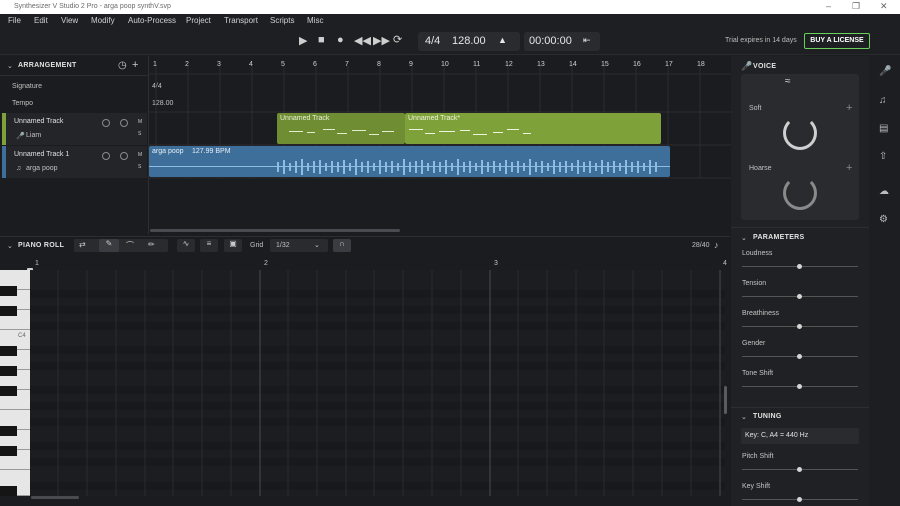 This screenshot has width=900, height=506. What do you see at coordinates (15, 383) in the screenshot?
I see `piano-keyboard: C4` at bounding box center [15, 383].